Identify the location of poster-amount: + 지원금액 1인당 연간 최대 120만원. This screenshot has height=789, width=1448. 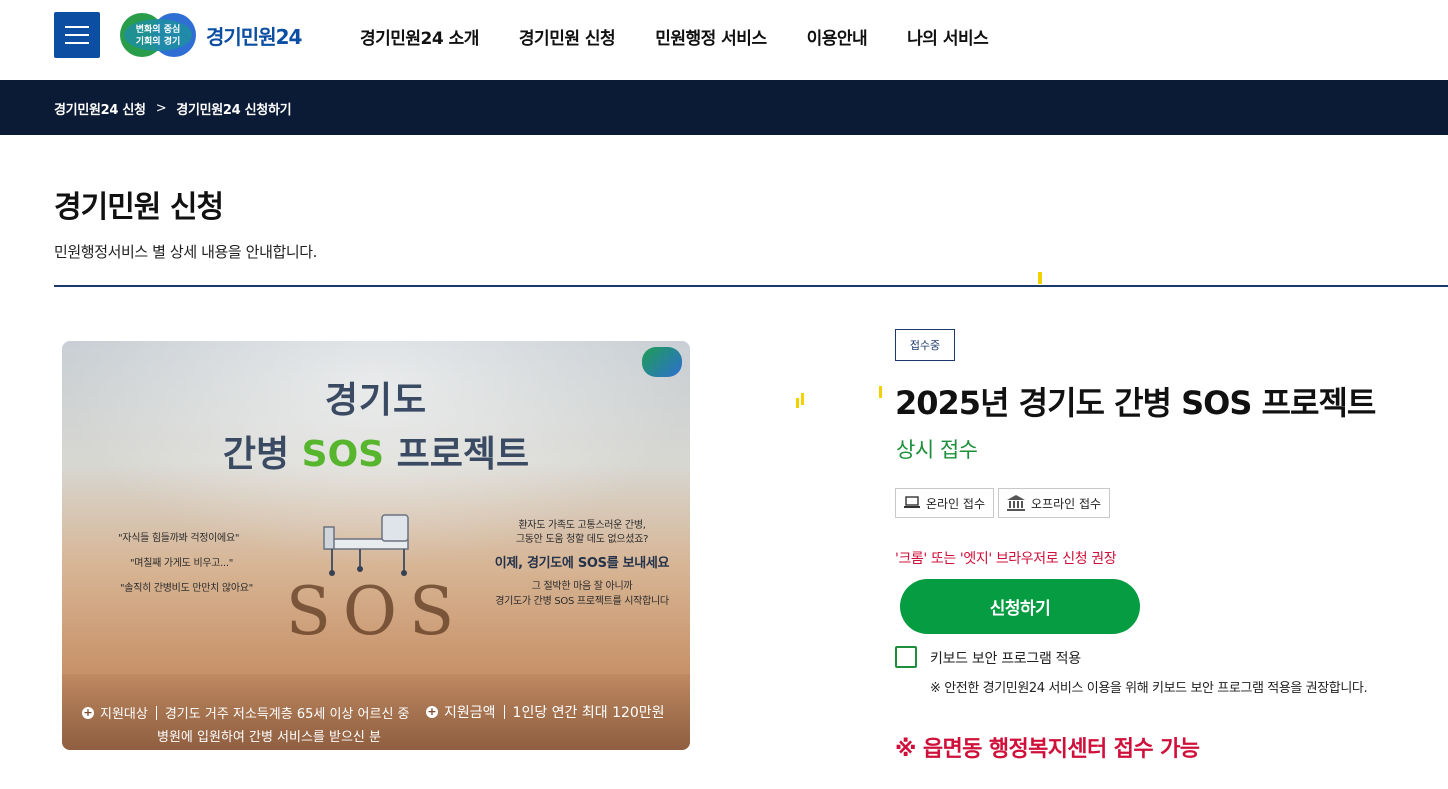
(545, 712).